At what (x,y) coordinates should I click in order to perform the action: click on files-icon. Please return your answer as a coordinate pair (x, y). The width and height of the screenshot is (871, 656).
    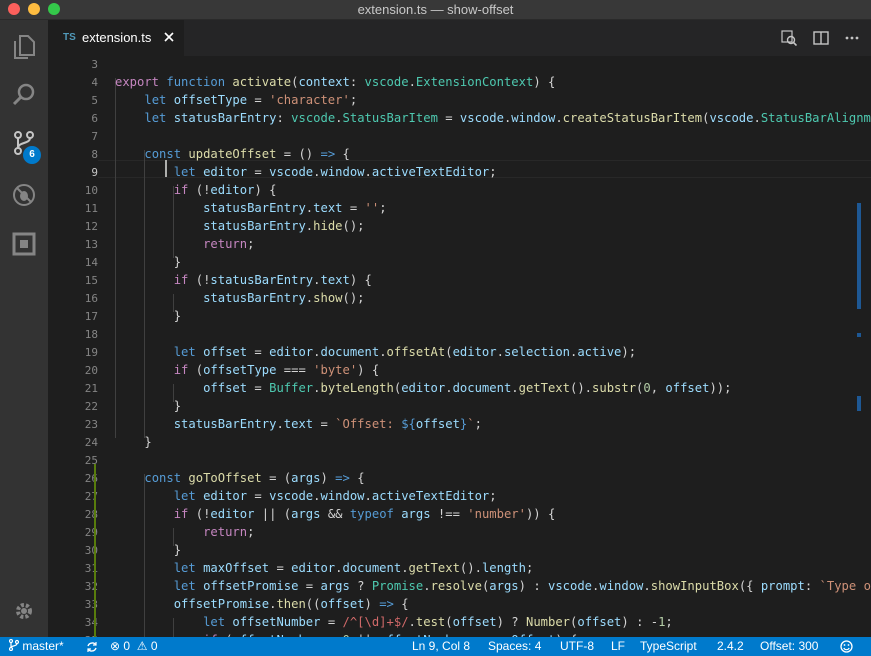
    Looking at the image, I should click on (24, 47).